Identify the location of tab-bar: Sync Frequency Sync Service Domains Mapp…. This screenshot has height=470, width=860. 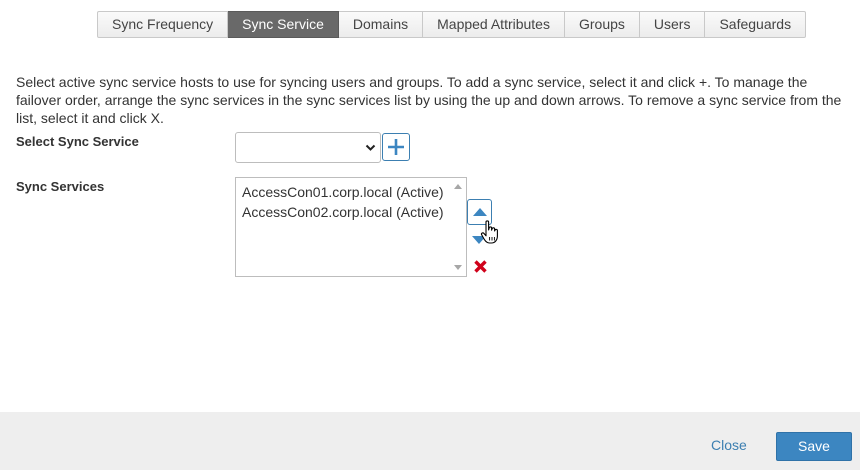
(452, 24).